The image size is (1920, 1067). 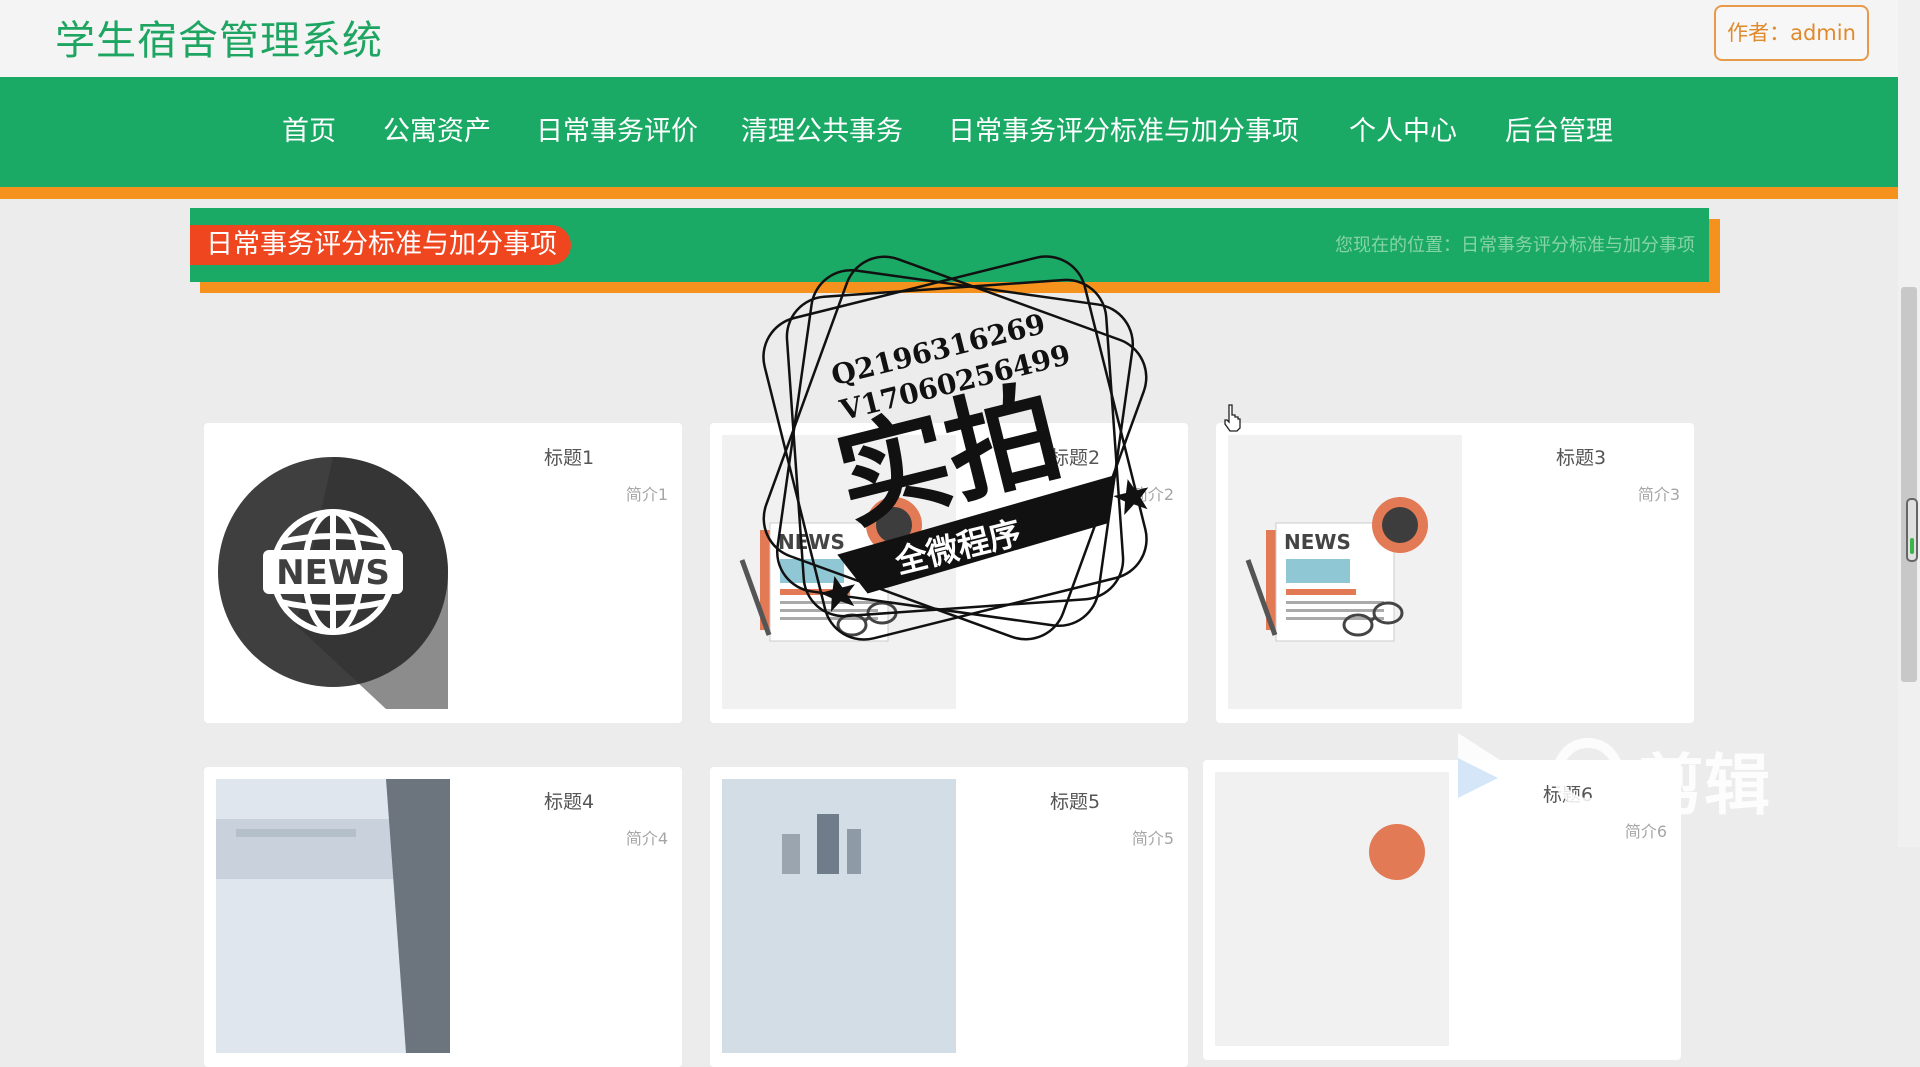 I want to click on news-card: 标题5 简介5, so click(x=949, y=917).